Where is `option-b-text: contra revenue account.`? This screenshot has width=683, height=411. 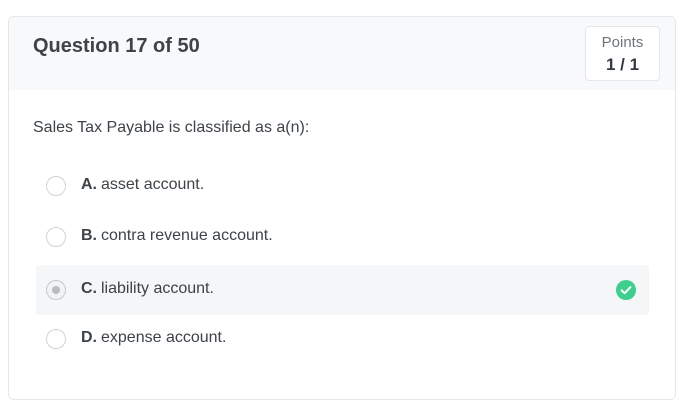
option-b-text: contra revenue account. is located at coordinates (187, 235).